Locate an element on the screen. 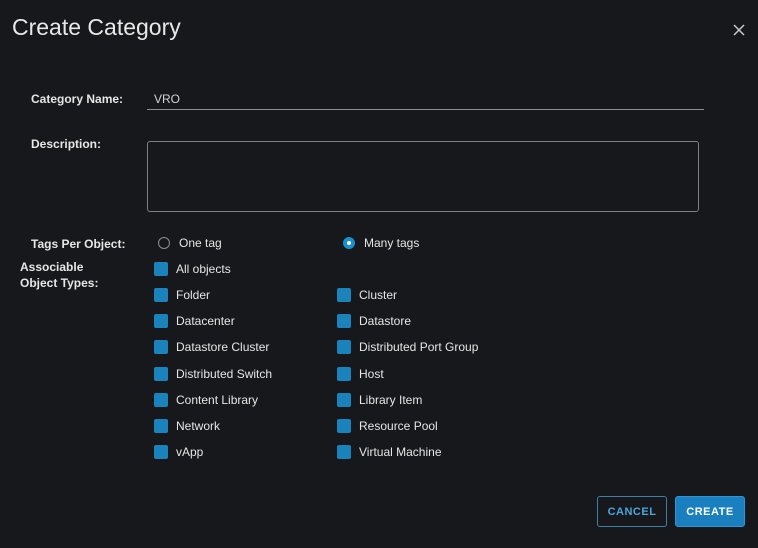 The image size is (758, 548). checkbox-label: Host is located at coordinates (371, 374).